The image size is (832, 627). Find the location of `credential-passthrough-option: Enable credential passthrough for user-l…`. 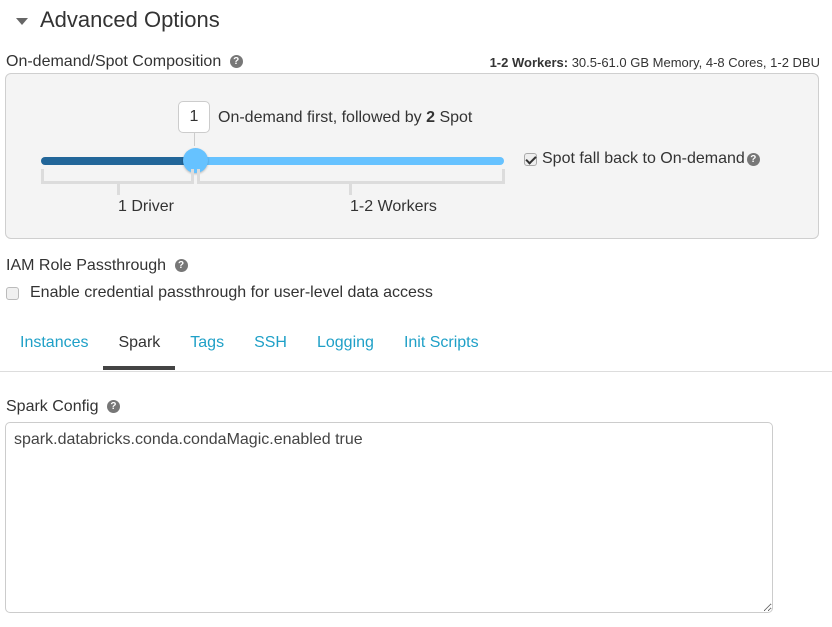

credential-passthrough-option: Enable credential passthrough for user-l… is located at coordinates (219, 293).